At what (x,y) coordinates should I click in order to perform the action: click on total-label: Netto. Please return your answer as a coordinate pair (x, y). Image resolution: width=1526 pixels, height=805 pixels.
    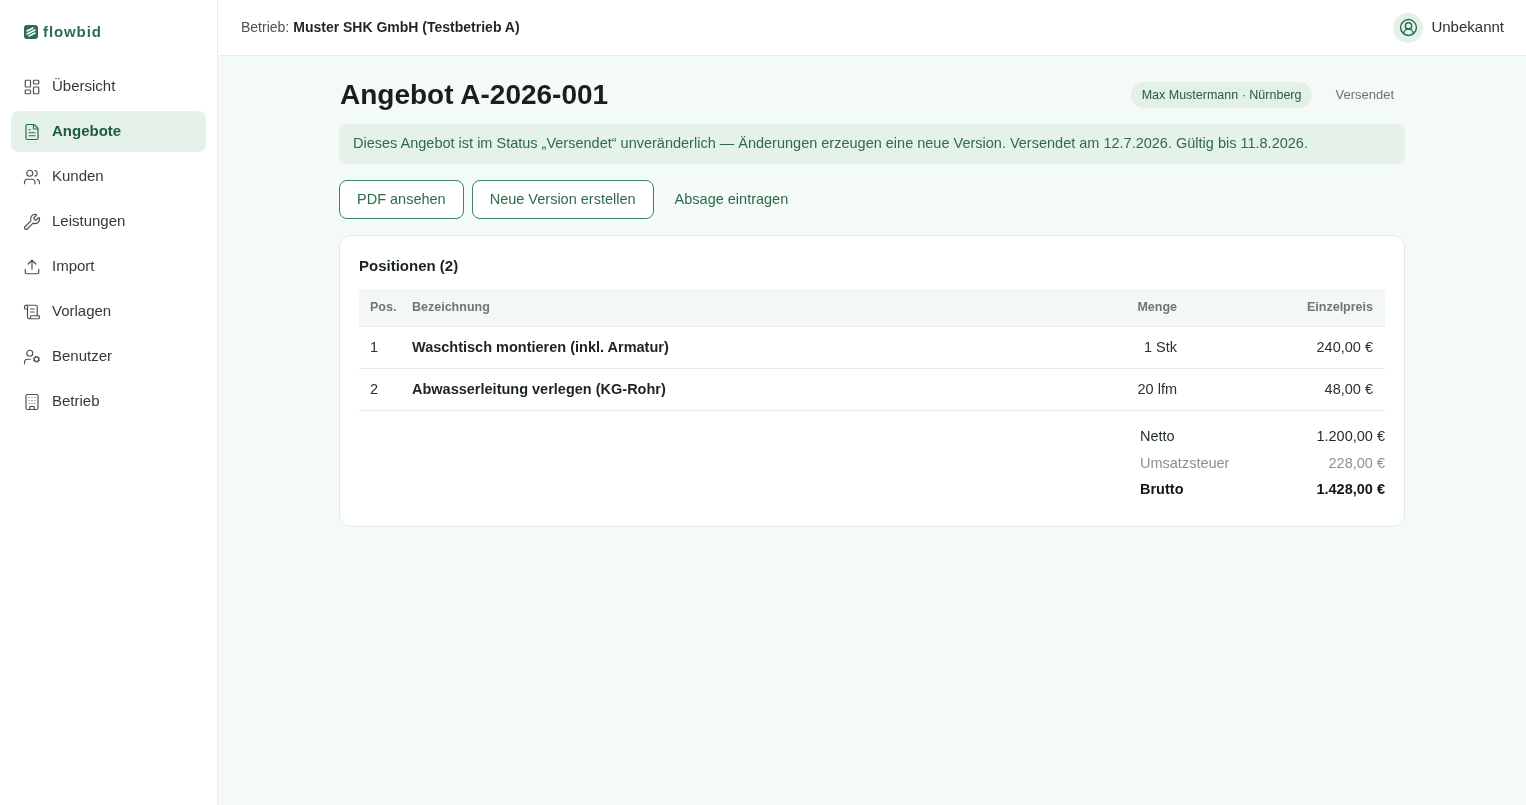
    Looking at the image, I should click on (1157, 437).